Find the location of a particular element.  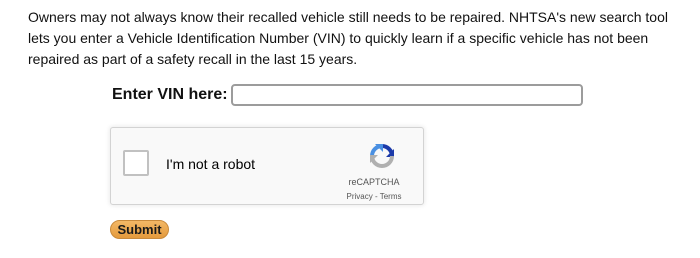

recaptcha-logo-icon is located at coordinates (382, 156).